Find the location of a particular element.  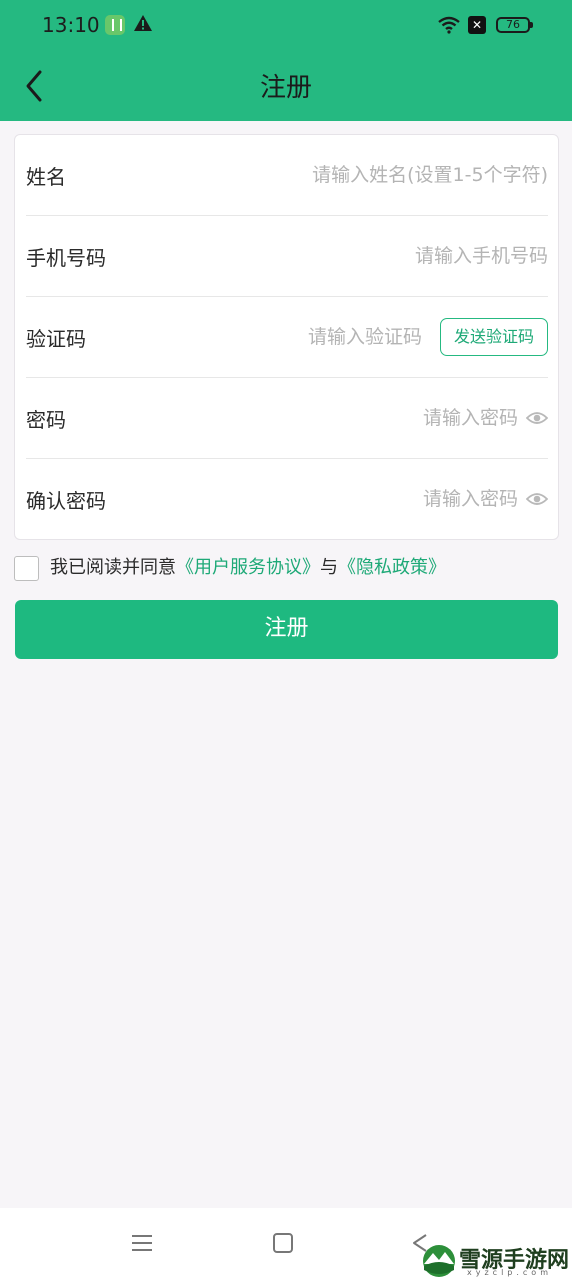

password-row: 密码 is located at coordinates (287, 418).